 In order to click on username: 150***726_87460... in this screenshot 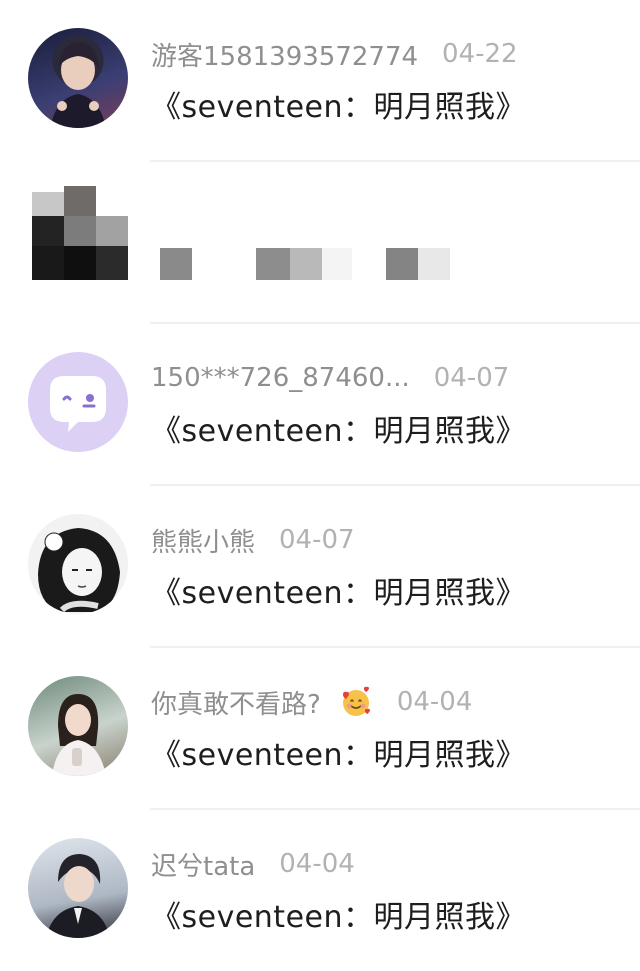, I will do `click(280, 378)`.